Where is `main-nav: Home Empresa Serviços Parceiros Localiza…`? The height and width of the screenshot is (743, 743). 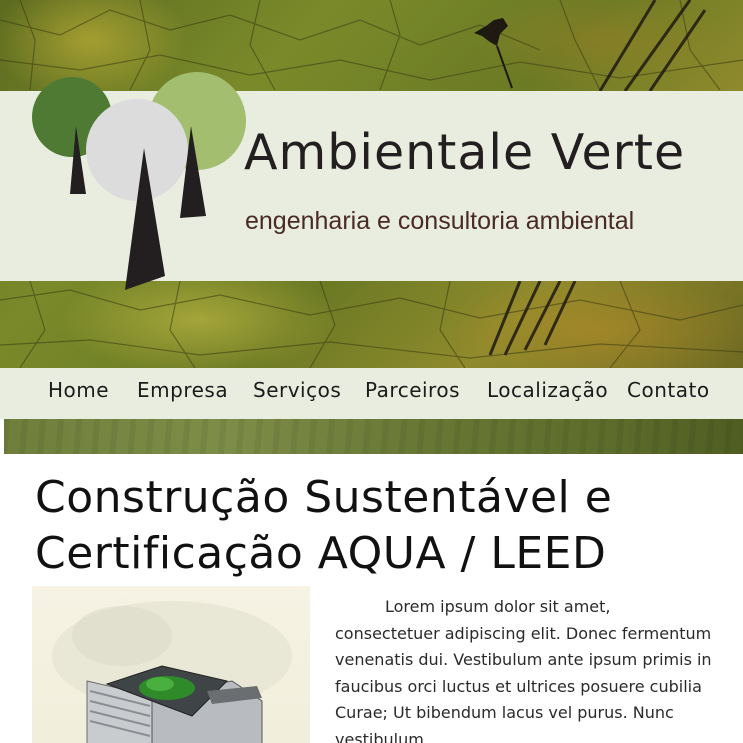 main-nav: Home Empresa Serviços Parceiros Localiza… is located at coordinates (371, 393).